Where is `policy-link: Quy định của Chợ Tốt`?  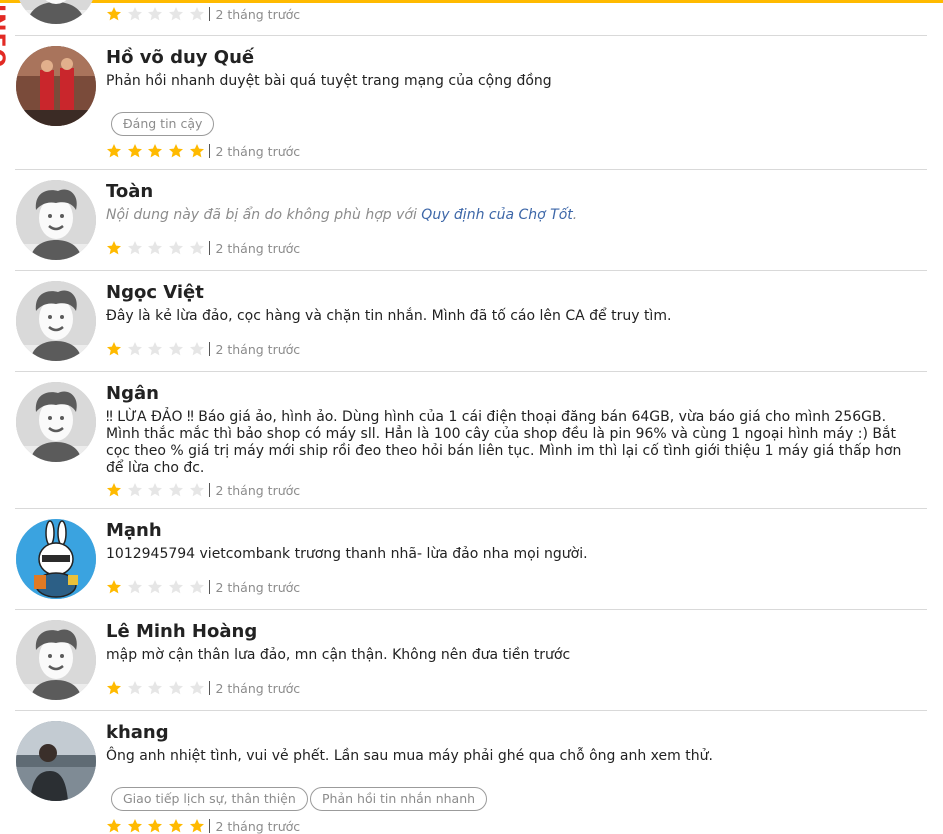
policy-link: Quy định của Chợ Tốt is located at coordinates (496, 215).